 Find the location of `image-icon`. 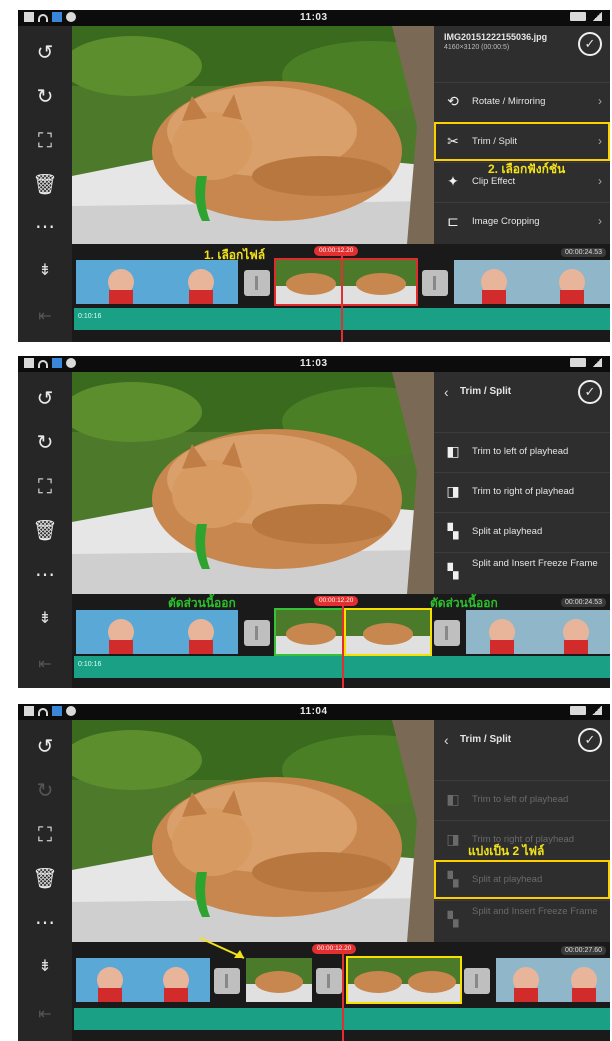

image-icon is located at coordinates (29, 363).